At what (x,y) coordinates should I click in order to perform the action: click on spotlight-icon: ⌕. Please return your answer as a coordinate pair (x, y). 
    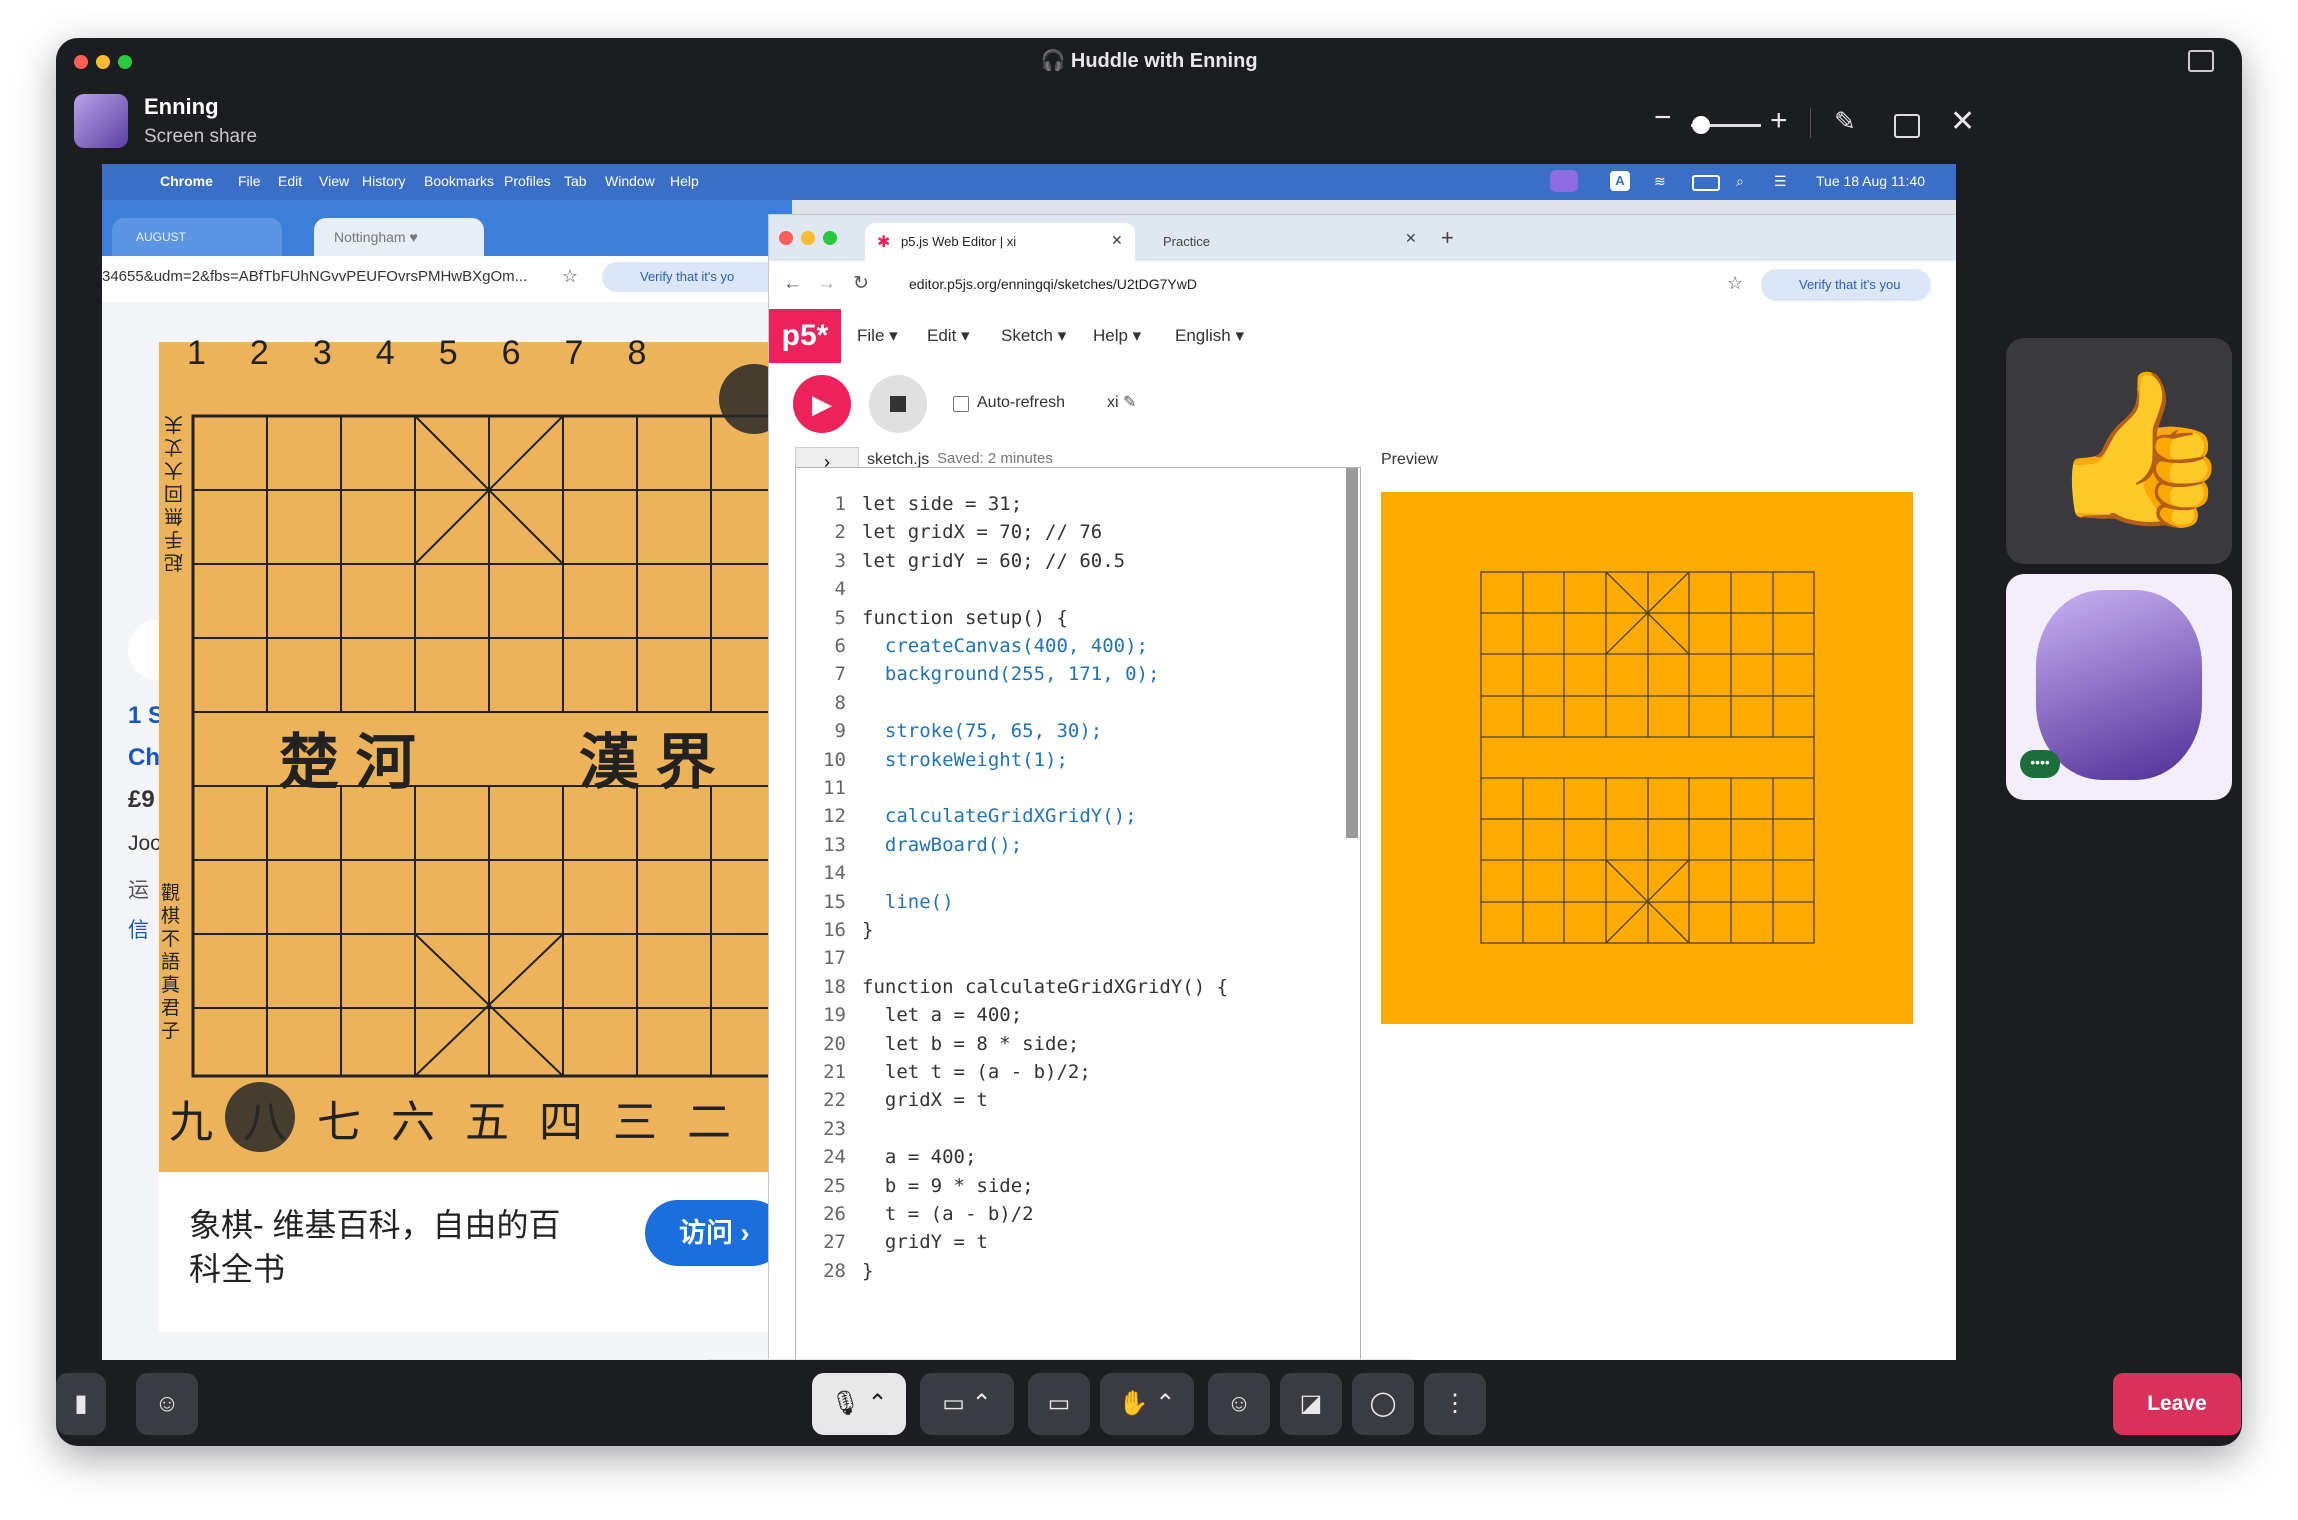
    Looking at the image, I should click on (1740, 181).